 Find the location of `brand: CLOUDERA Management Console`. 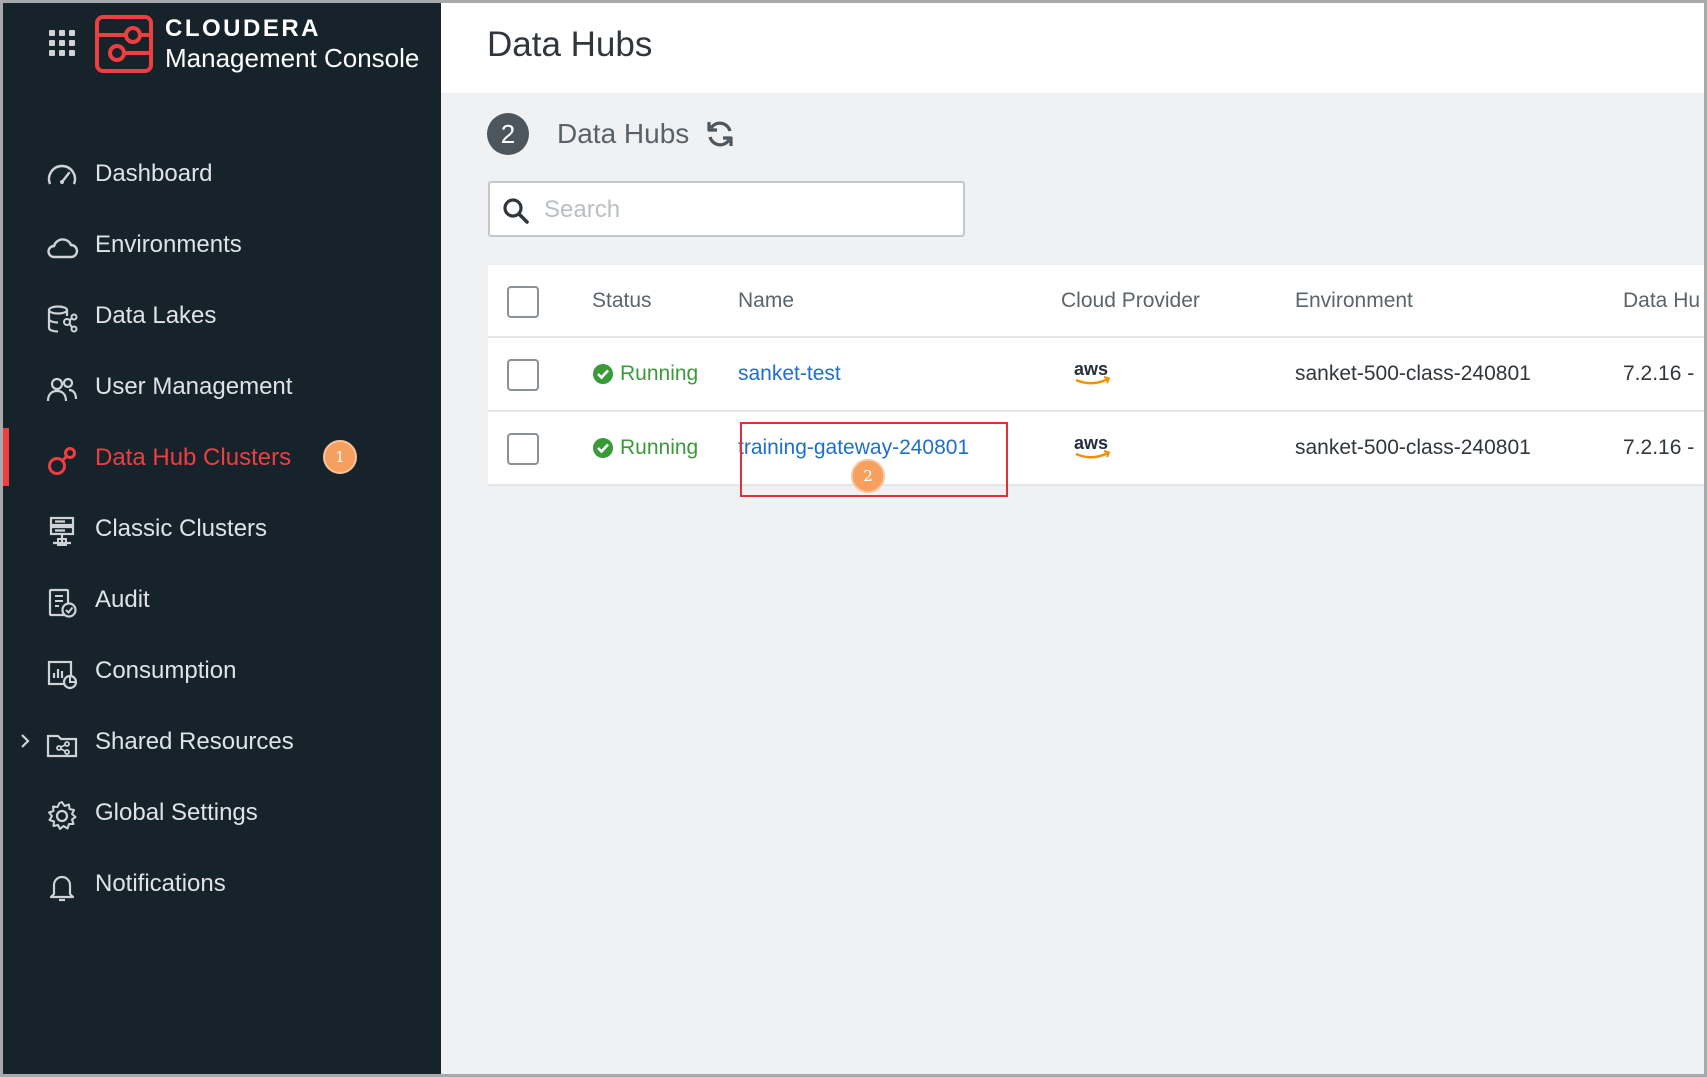

brand: CLOUDERA Management Console is located at coordinates (257, 44).